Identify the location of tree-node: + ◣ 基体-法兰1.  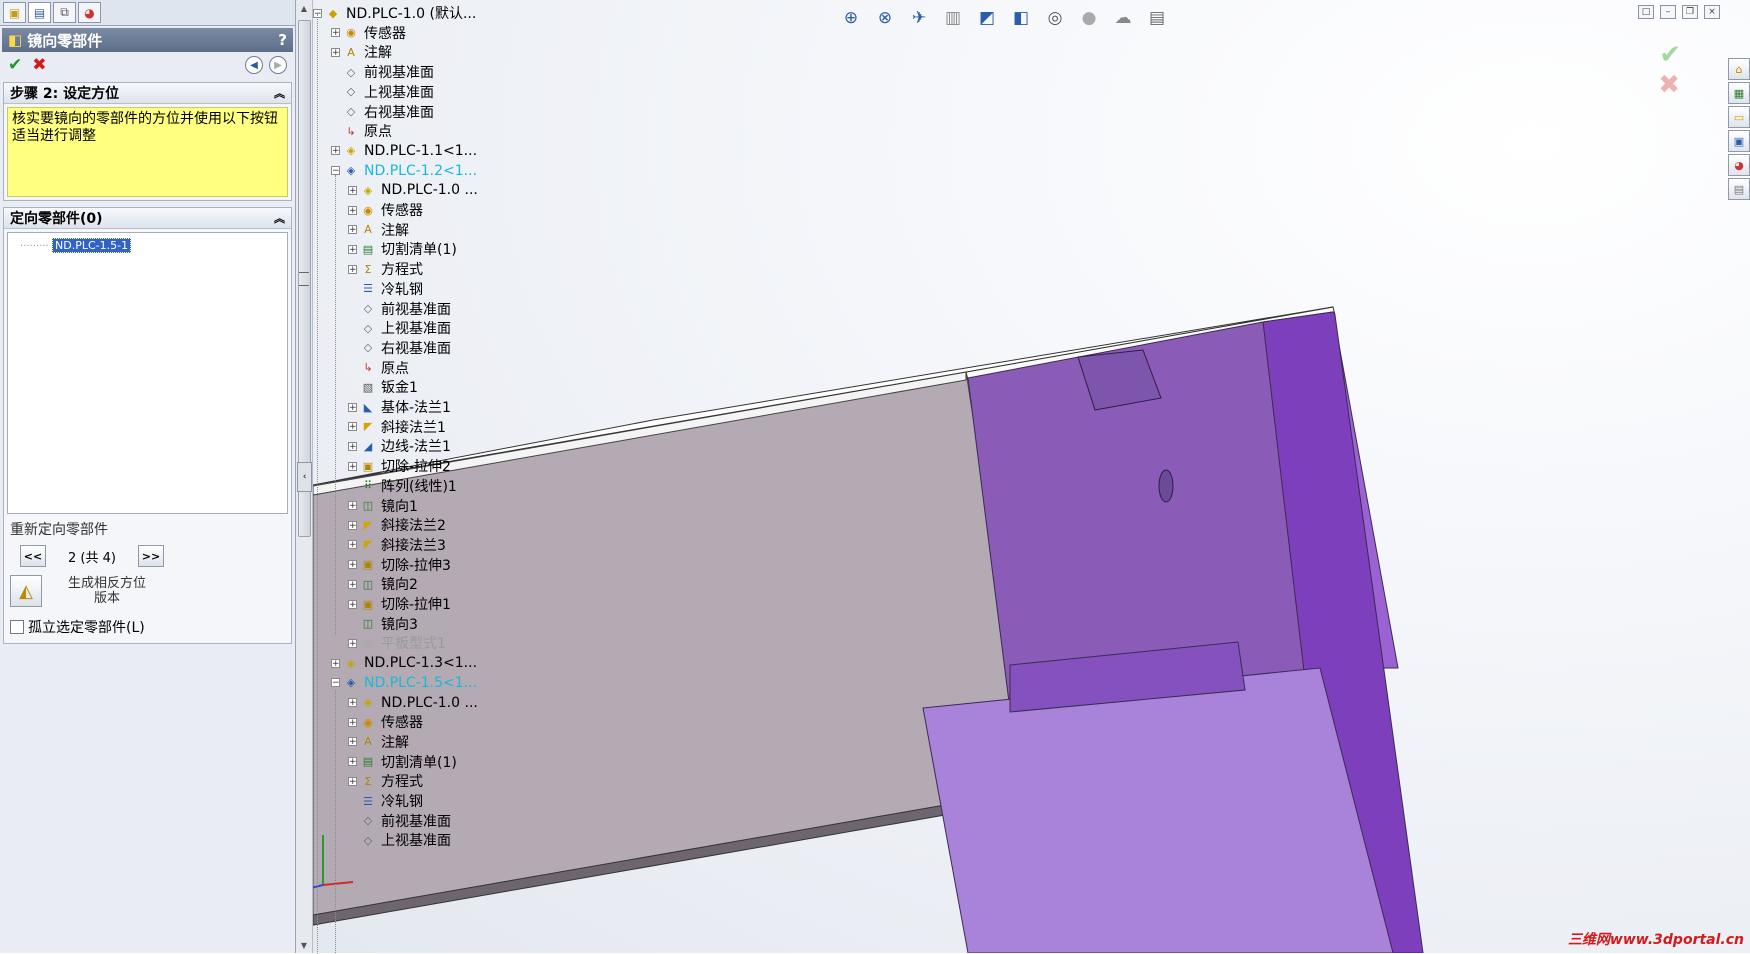
(400, 407).